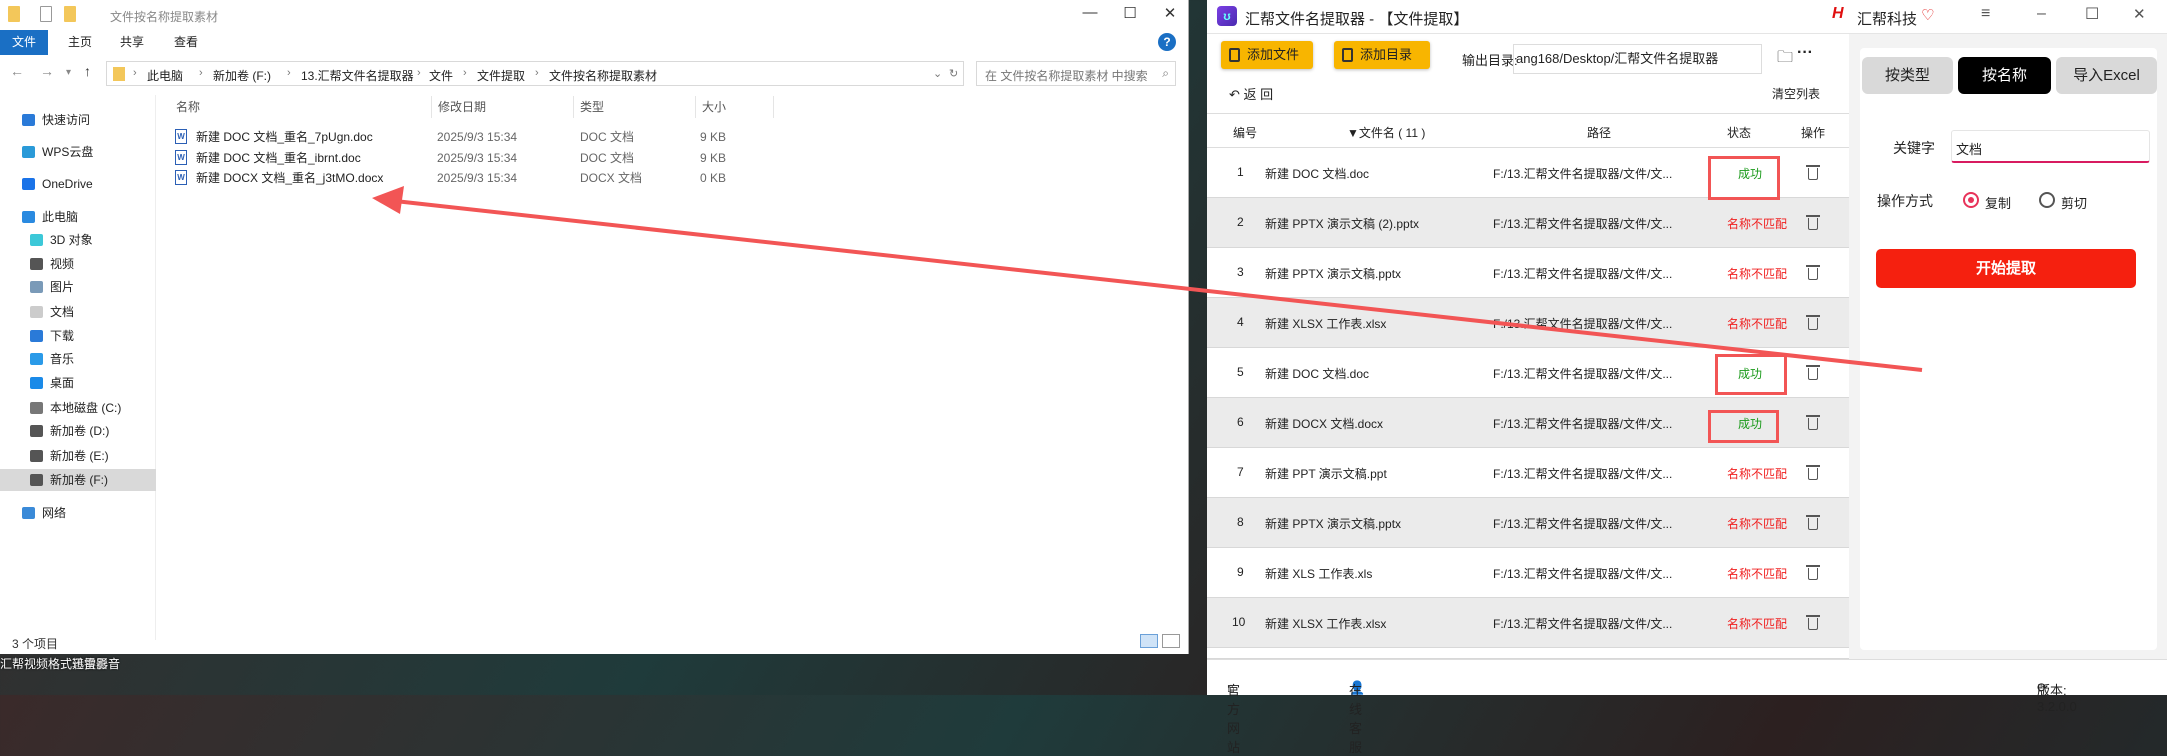 The height and width of the screenshot is (756, 2167). I want to click on sidebar-item-label: 新加卷 (D:), so click(80, 431).